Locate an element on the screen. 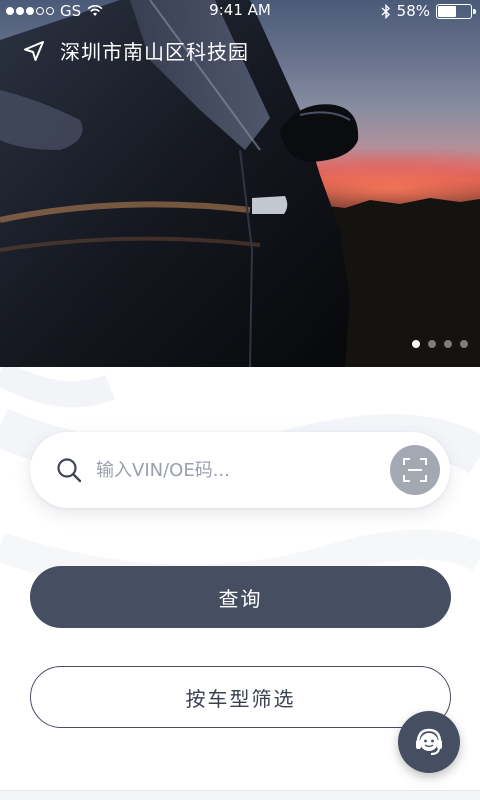 The width and height of the screenshot is (480, 800). search-bar is located at coordinates (240, 470).